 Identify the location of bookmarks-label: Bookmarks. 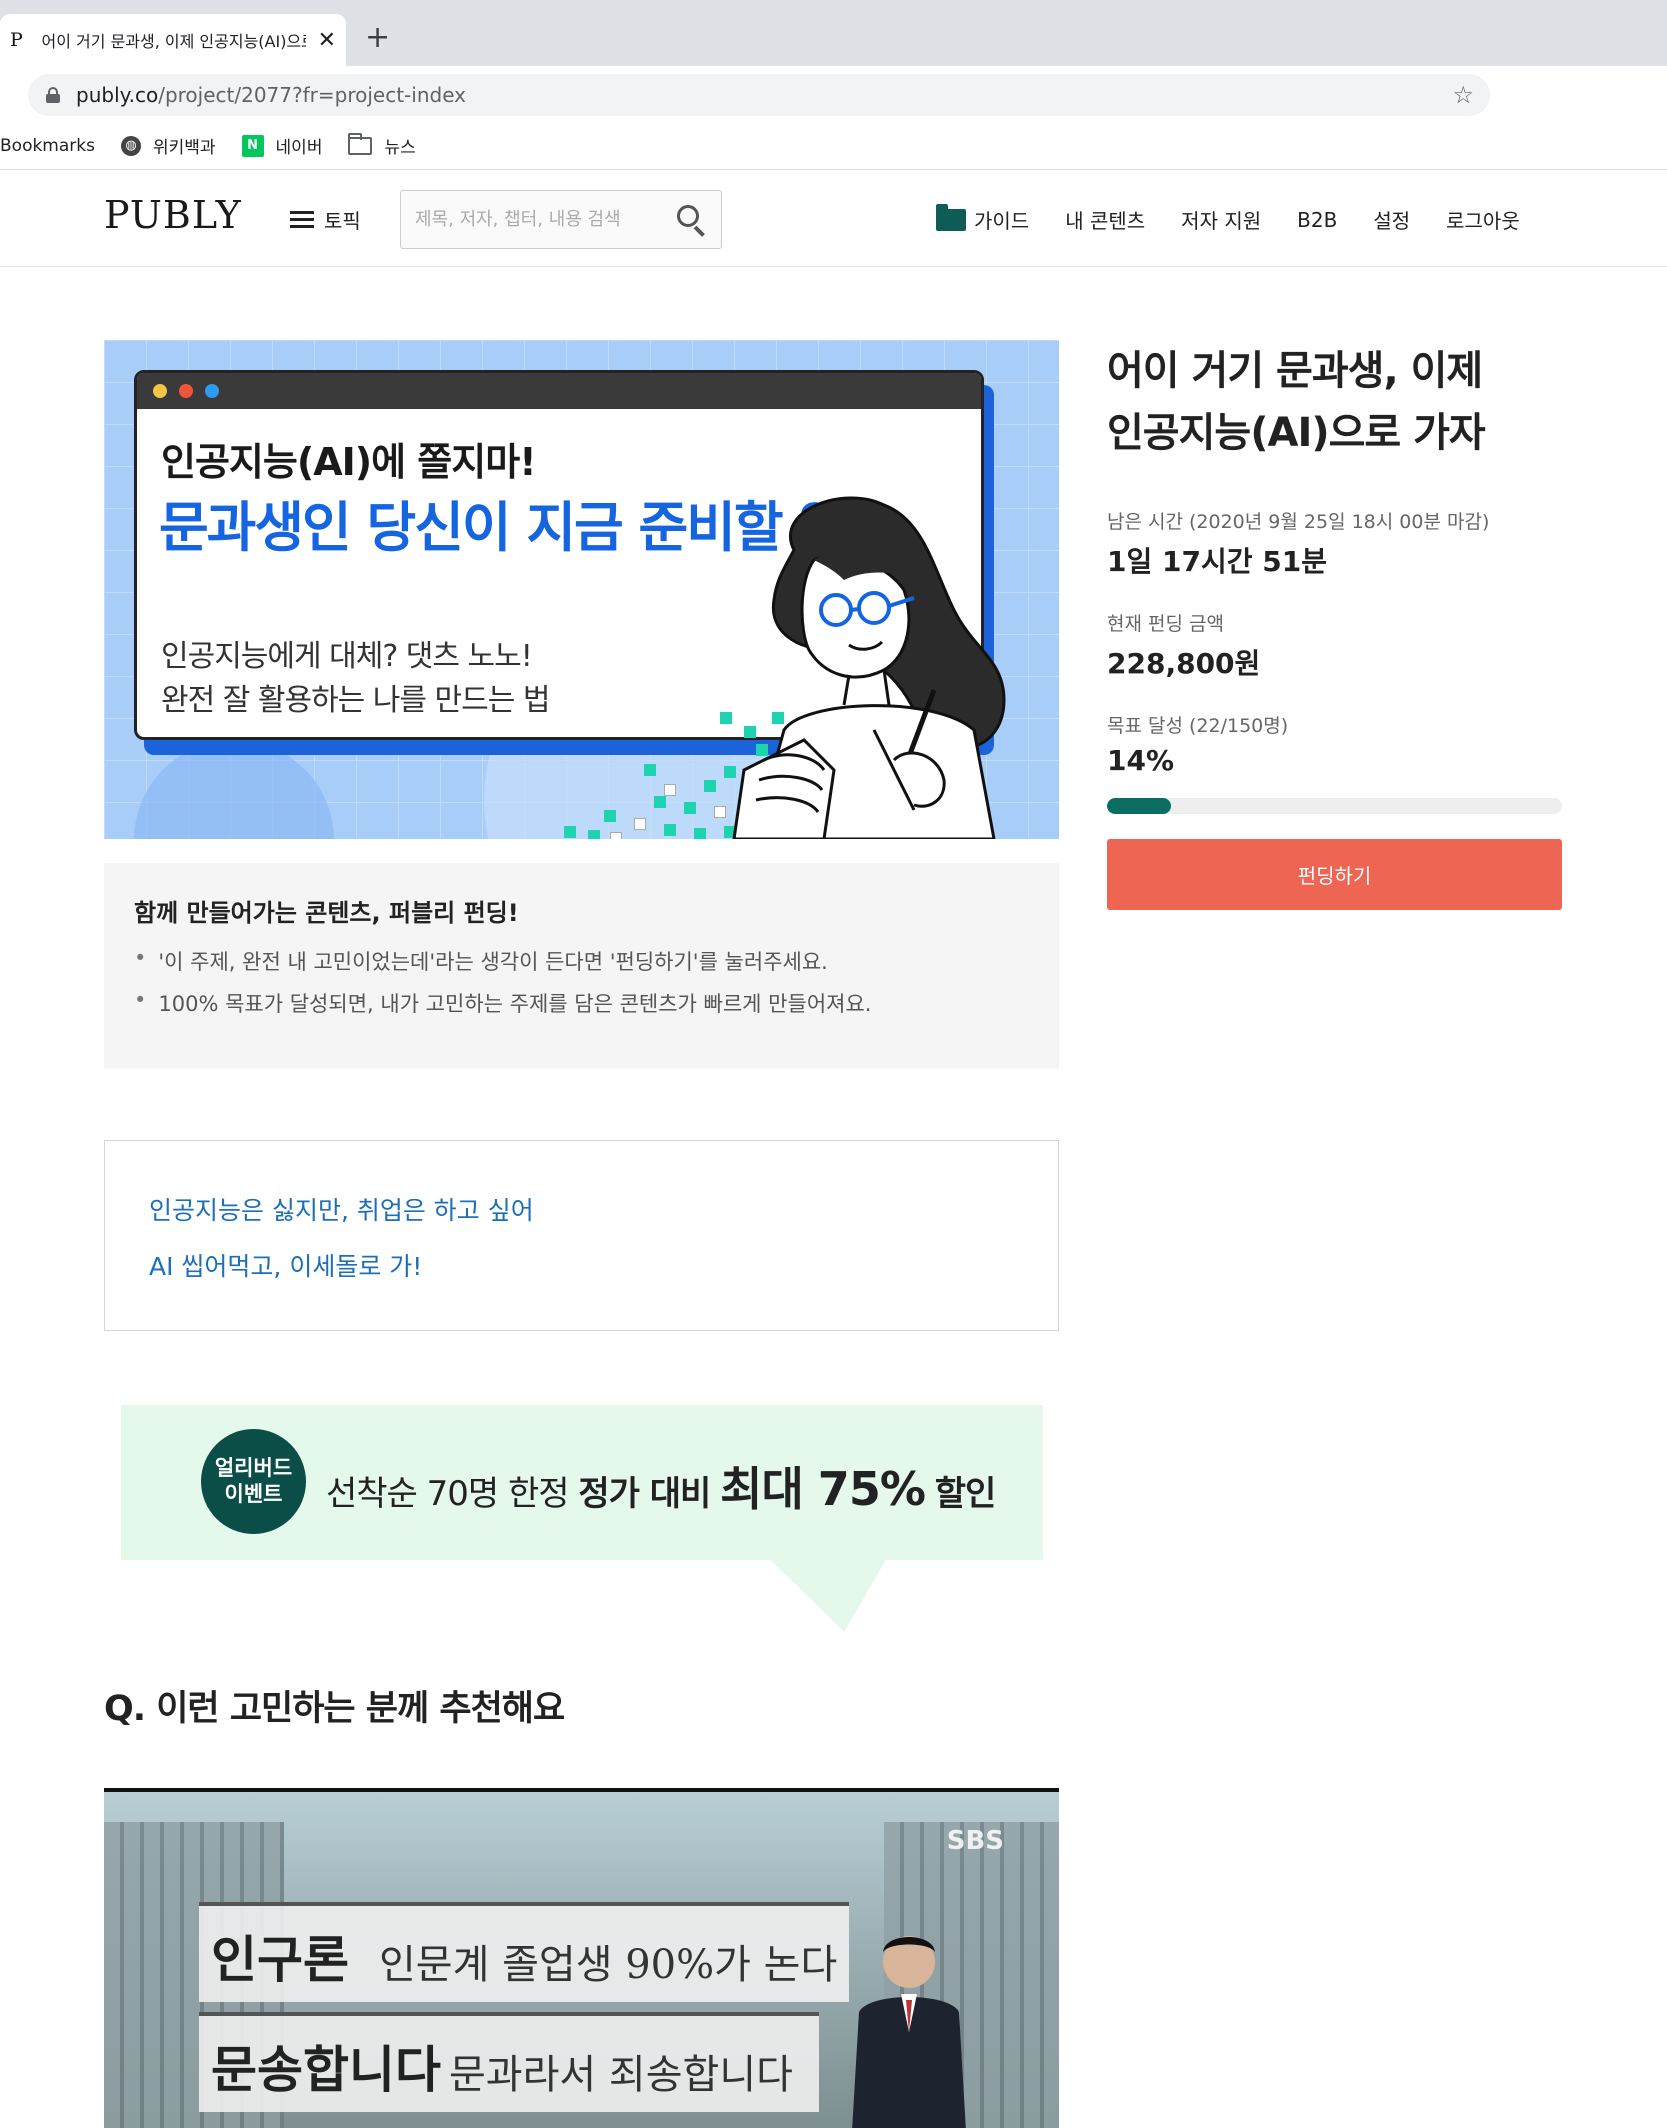
(47, 146).